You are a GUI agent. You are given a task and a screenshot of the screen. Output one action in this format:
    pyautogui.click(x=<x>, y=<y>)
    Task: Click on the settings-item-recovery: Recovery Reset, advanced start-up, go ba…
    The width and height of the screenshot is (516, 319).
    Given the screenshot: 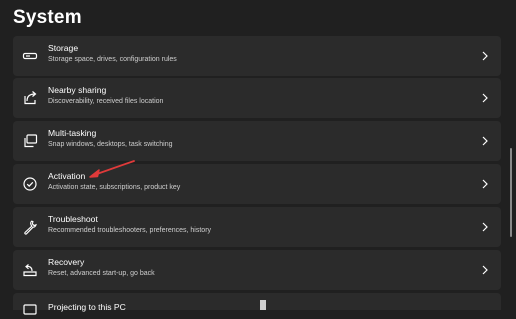 What is the action you would take?
    pyautogui.click(x=257, y=270)
    